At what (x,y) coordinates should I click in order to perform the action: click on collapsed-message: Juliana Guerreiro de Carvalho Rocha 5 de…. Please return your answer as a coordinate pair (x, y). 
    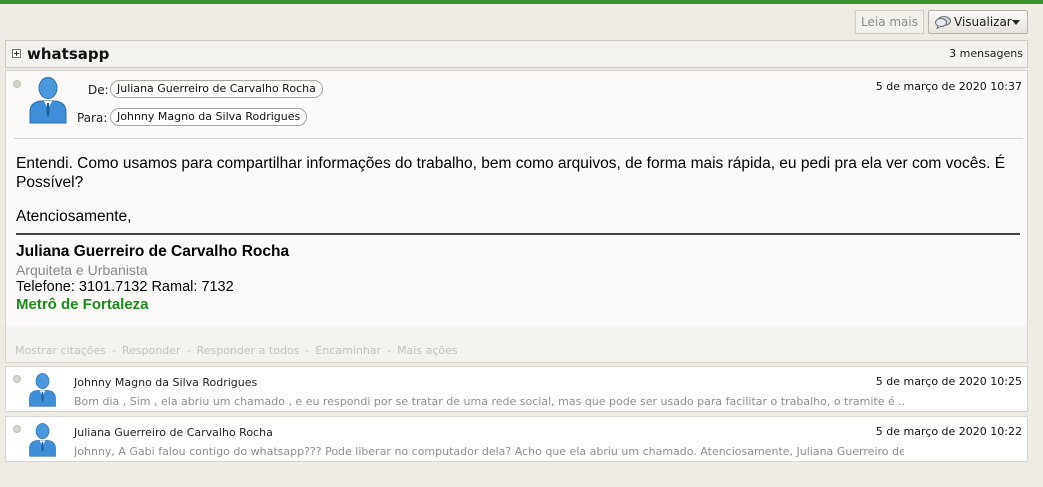
    Looking at the image, I should click on (516, 439).